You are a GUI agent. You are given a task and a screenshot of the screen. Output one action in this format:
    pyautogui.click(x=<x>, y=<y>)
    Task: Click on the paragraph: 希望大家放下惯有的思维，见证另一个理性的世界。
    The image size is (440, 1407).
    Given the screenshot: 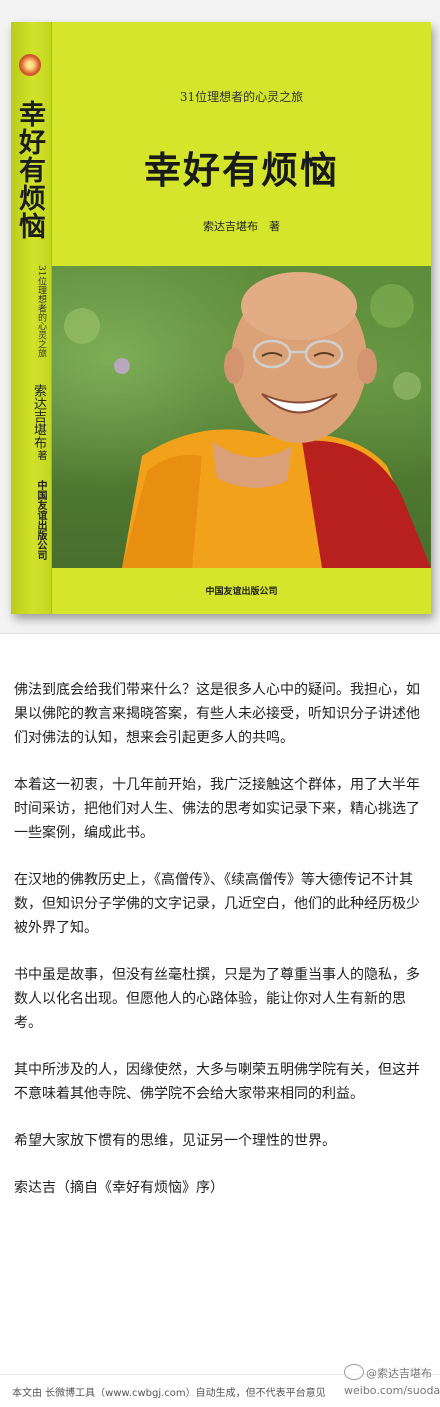 What is the action you would take?
    pyautogui.click(x=175, y=1141)
    